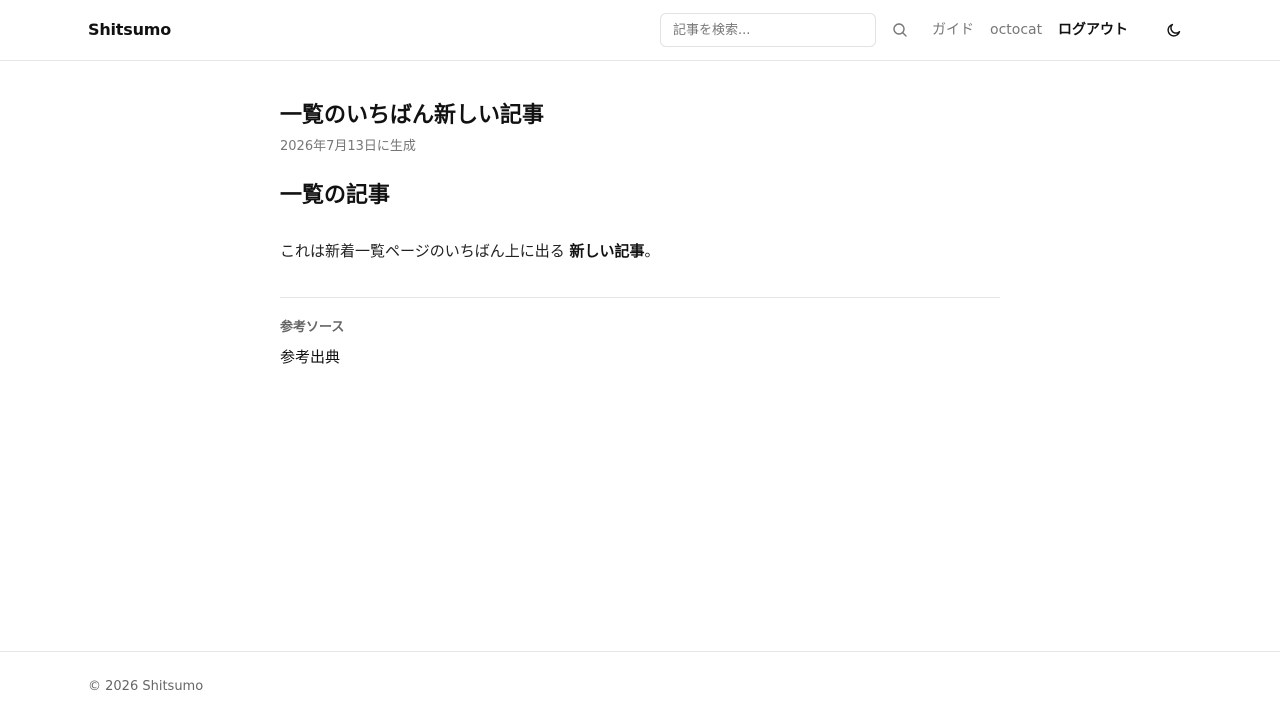  I want to click on section-heading: 一覧の記事, so click(335, 195).